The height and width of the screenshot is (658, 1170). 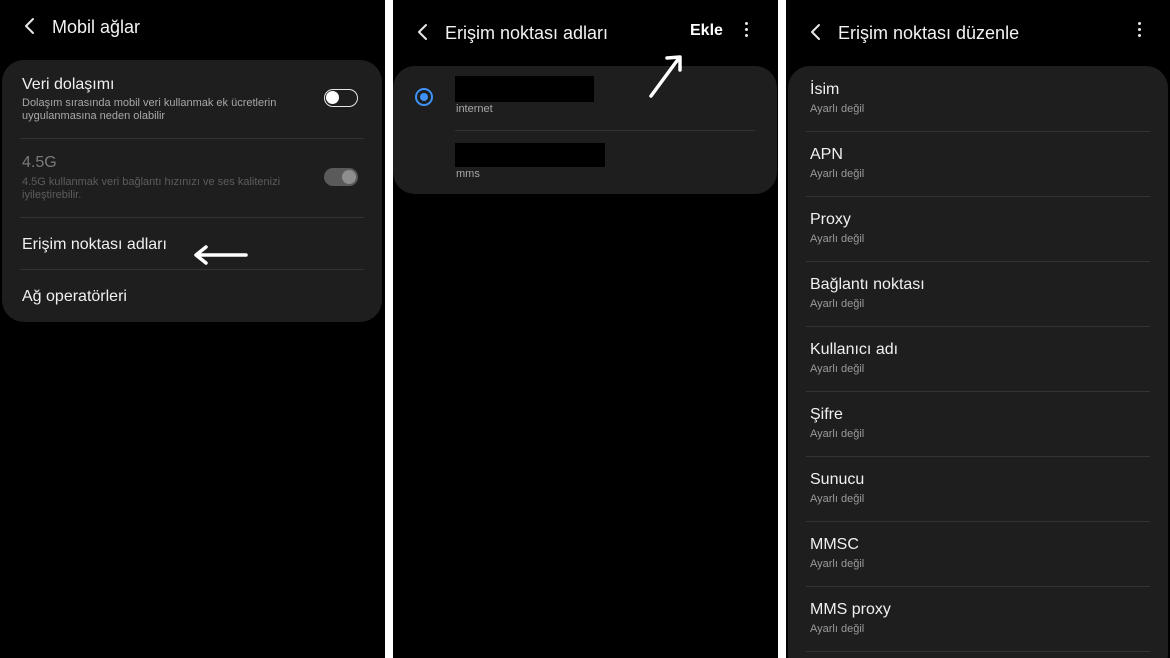 What do you see at coordinates (854, 349) in the screenshot?
I see `field-label: Kullanıcı adı` at bounding box center [854, 349].